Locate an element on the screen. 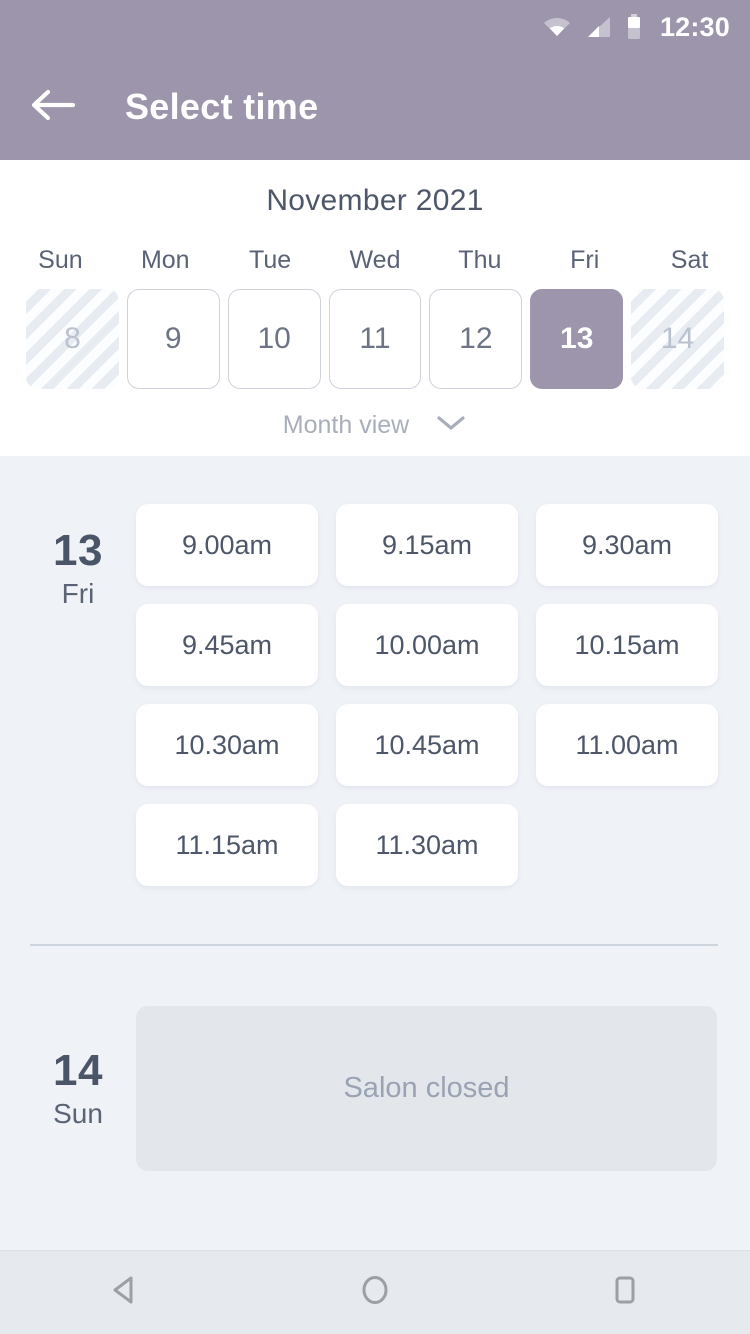  status-bar-clock: 12:30 is located at coordinates (694, 26).